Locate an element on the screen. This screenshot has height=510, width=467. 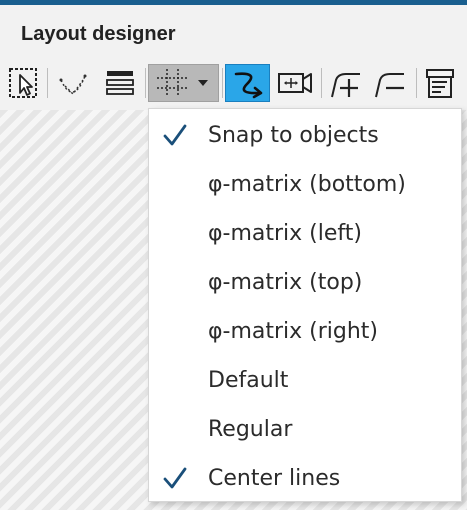
add-keyframe-button is located at coordinates (346, 83).